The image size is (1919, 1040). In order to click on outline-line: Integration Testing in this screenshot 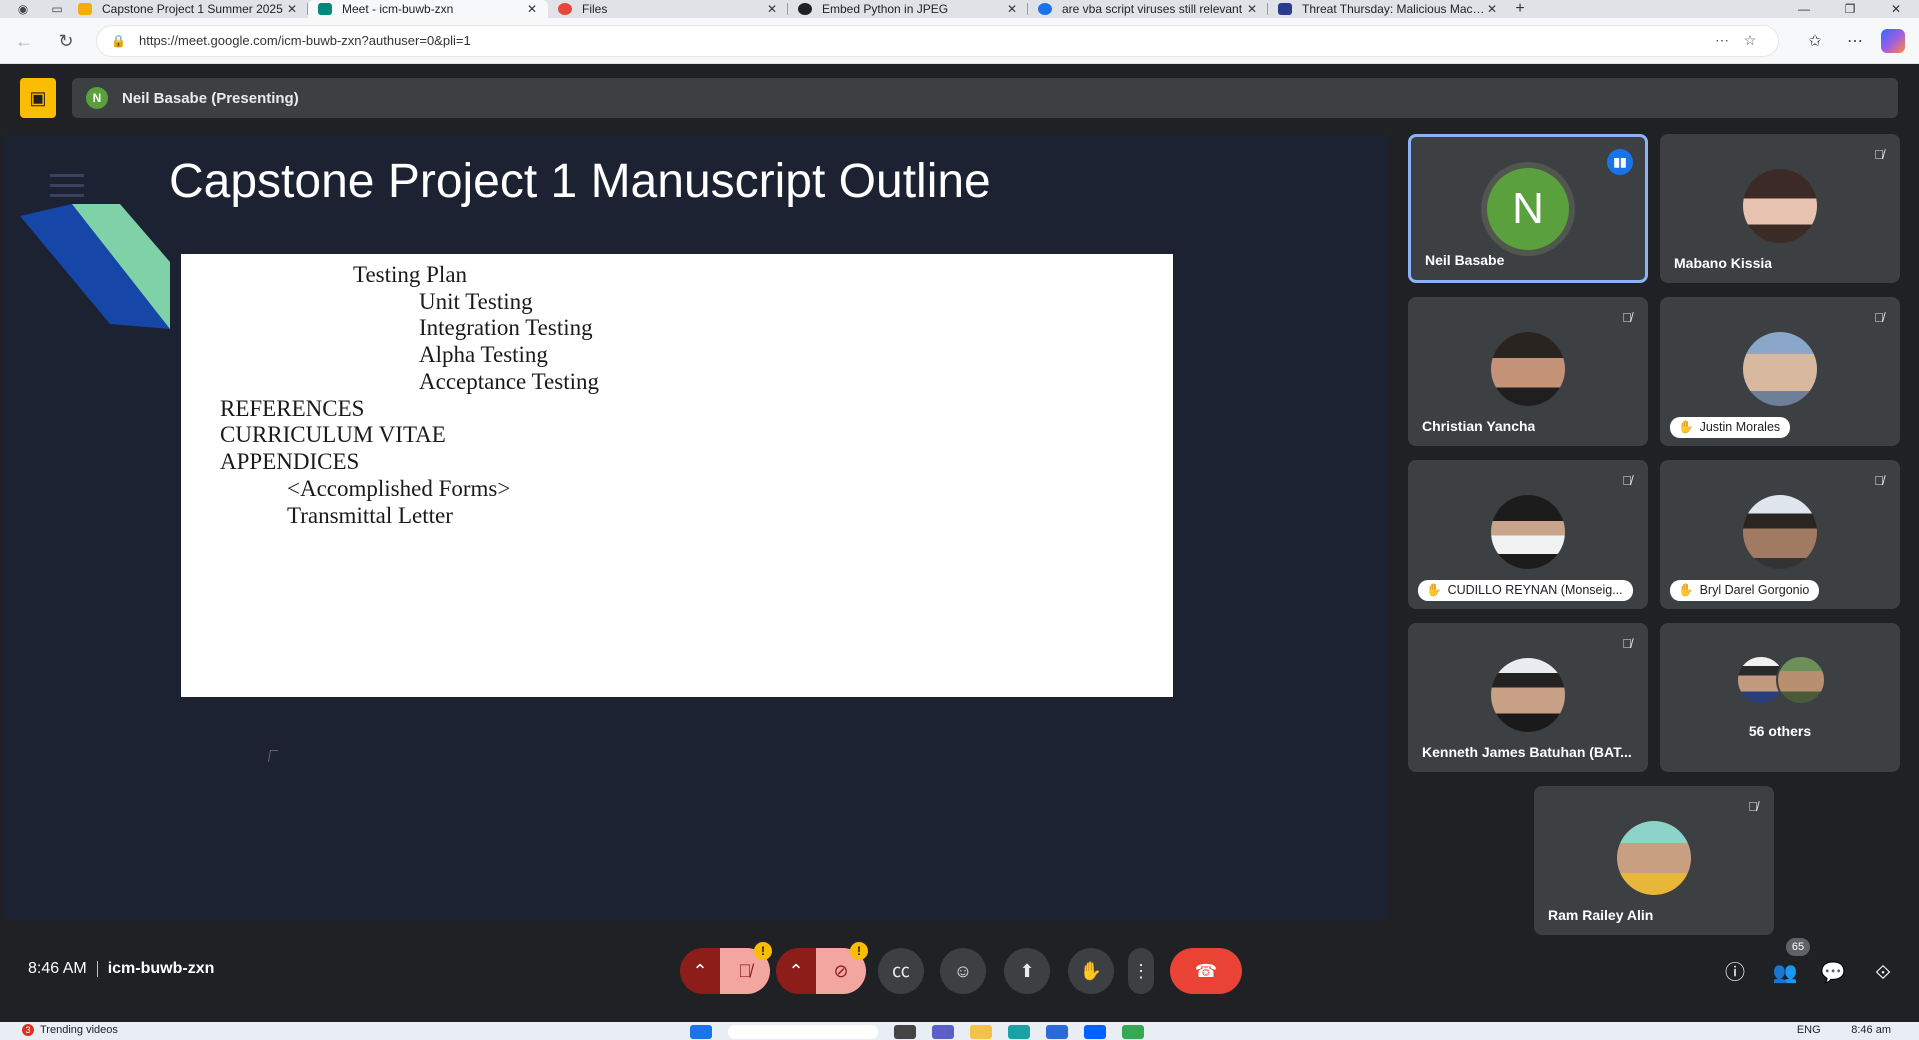, I will do `click(506, 327)`.